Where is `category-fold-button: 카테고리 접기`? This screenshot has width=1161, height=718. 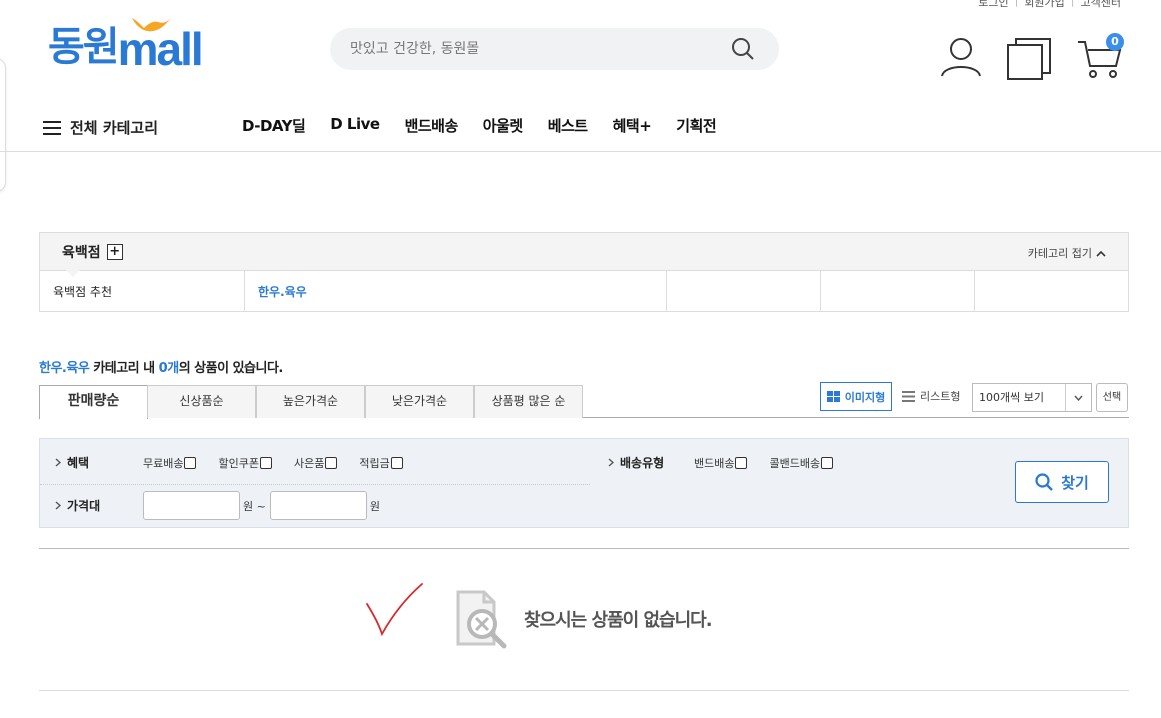
category-fold-button: 카테고리 접기 is located at coordinates (1067, 253).